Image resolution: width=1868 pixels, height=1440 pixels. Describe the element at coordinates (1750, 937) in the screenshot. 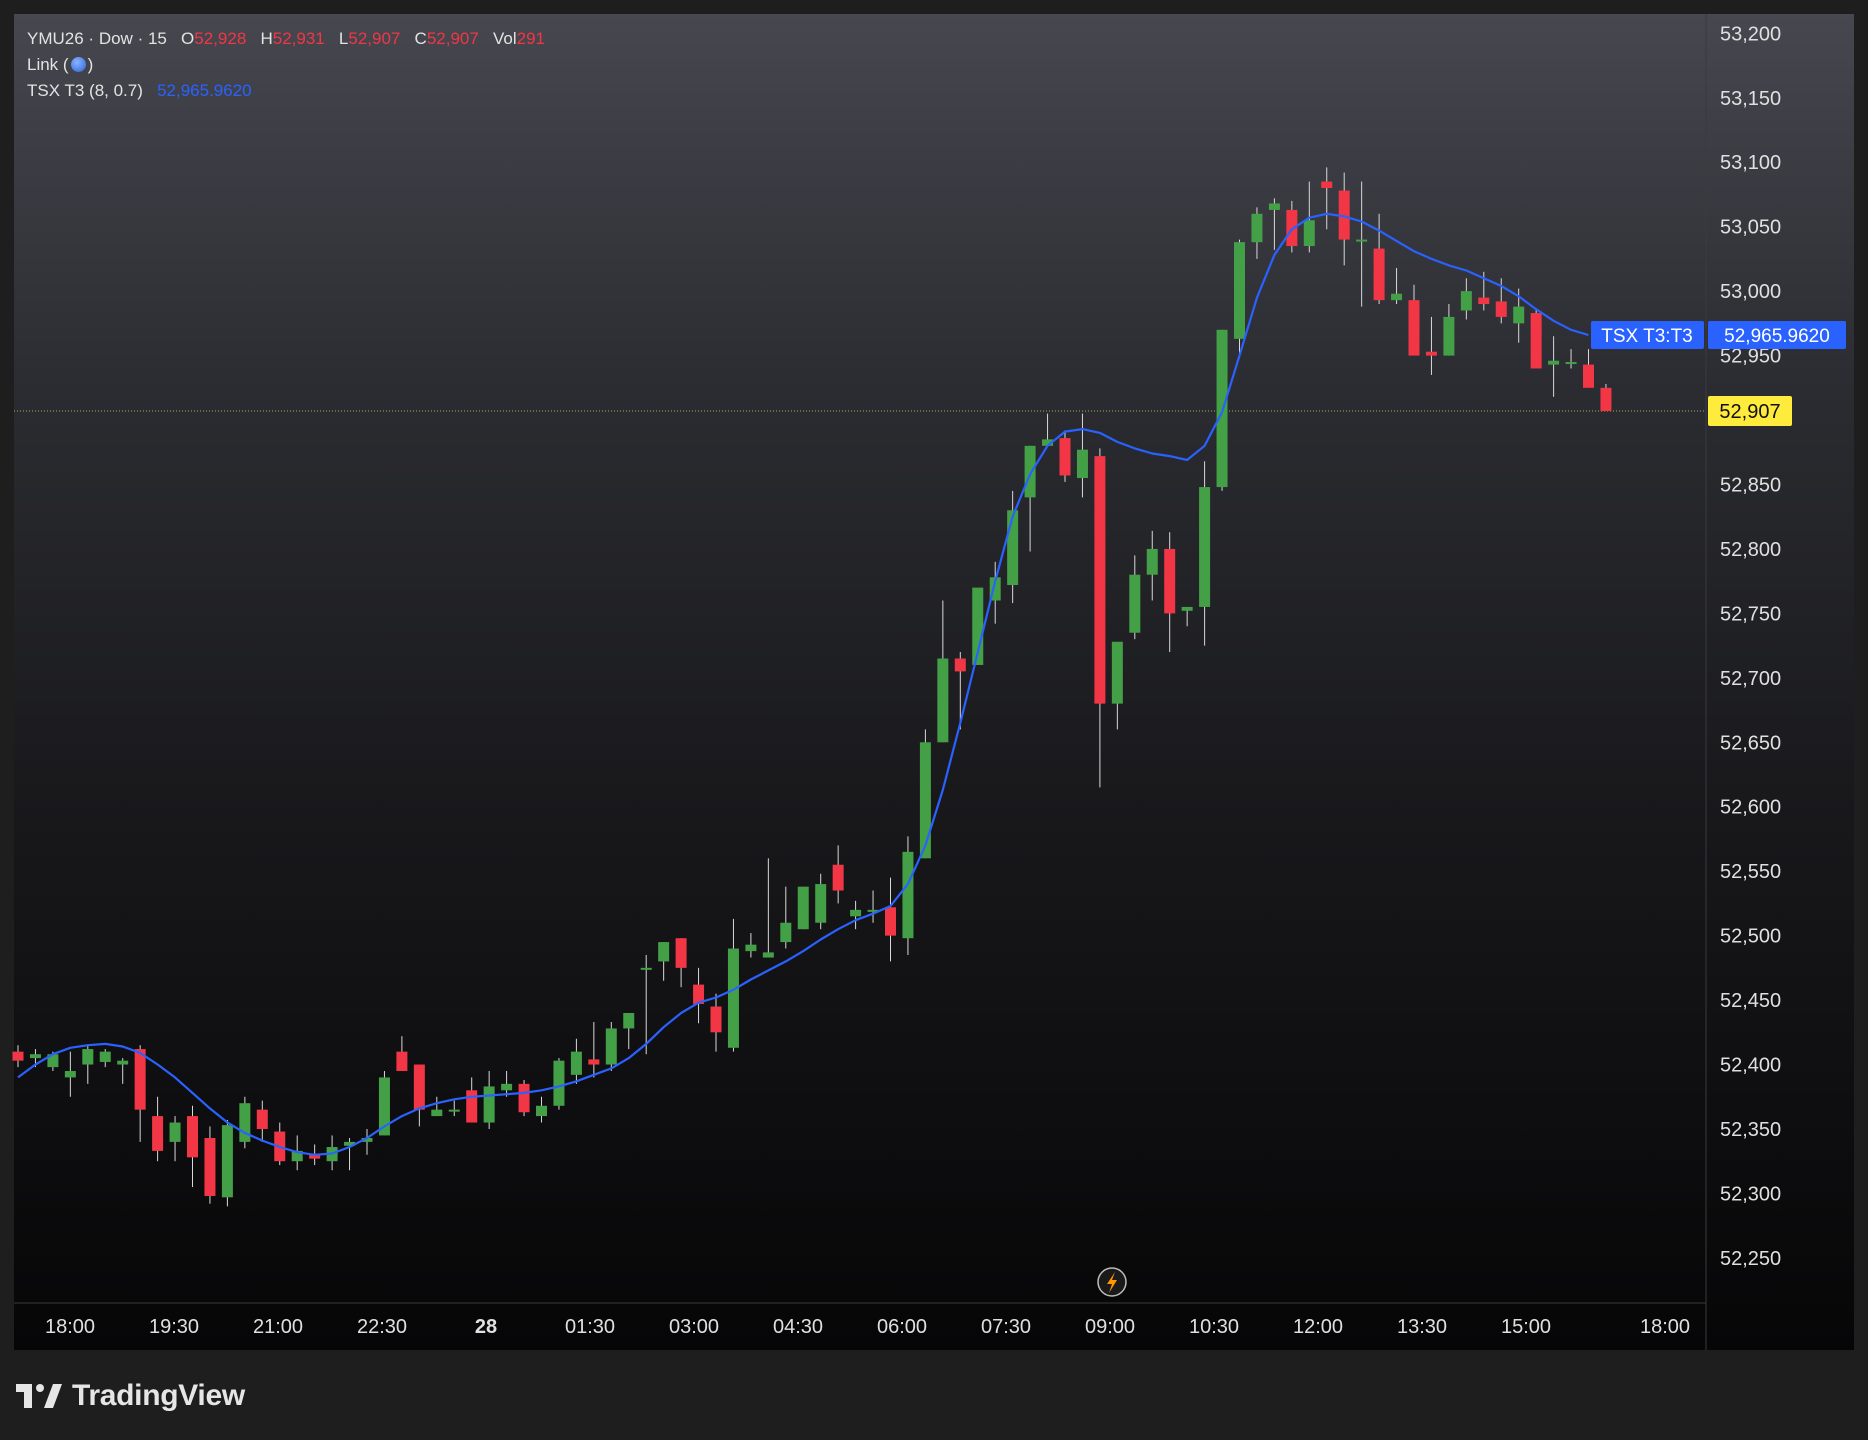

I see `y-tick-label: 52,500` at that location.